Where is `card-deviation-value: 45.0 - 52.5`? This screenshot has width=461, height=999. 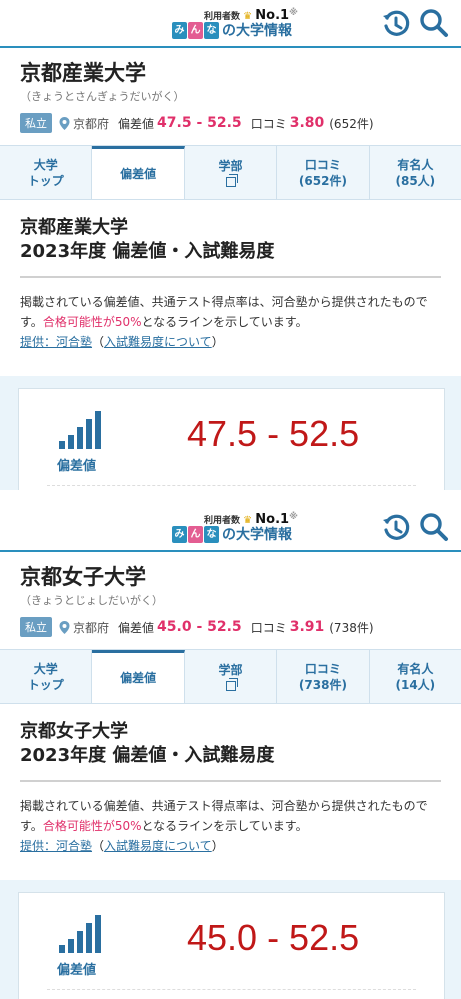 card-deviation-value: 45.0 - 52.5 is located at coordinates (273, 937).